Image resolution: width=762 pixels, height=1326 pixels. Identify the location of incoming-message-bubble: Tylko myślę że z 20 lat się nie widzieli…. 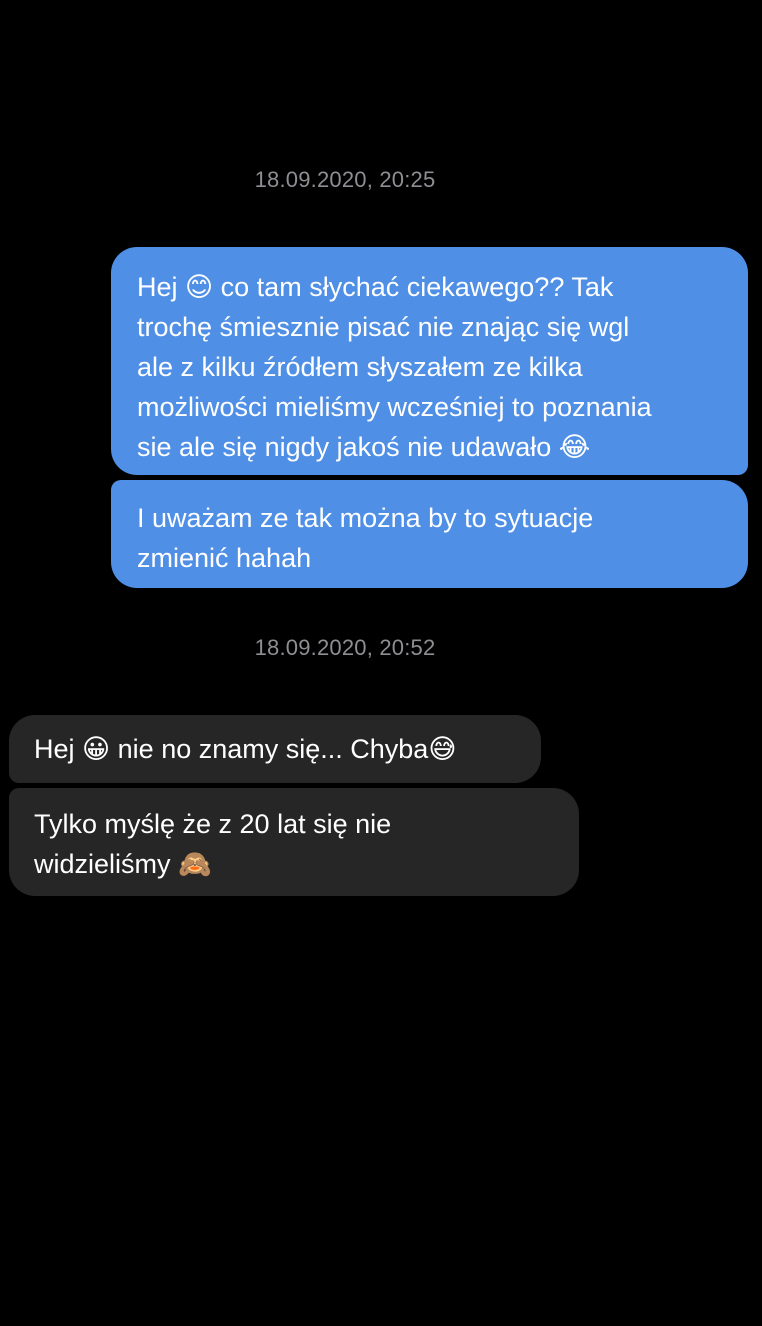
(294, 842).